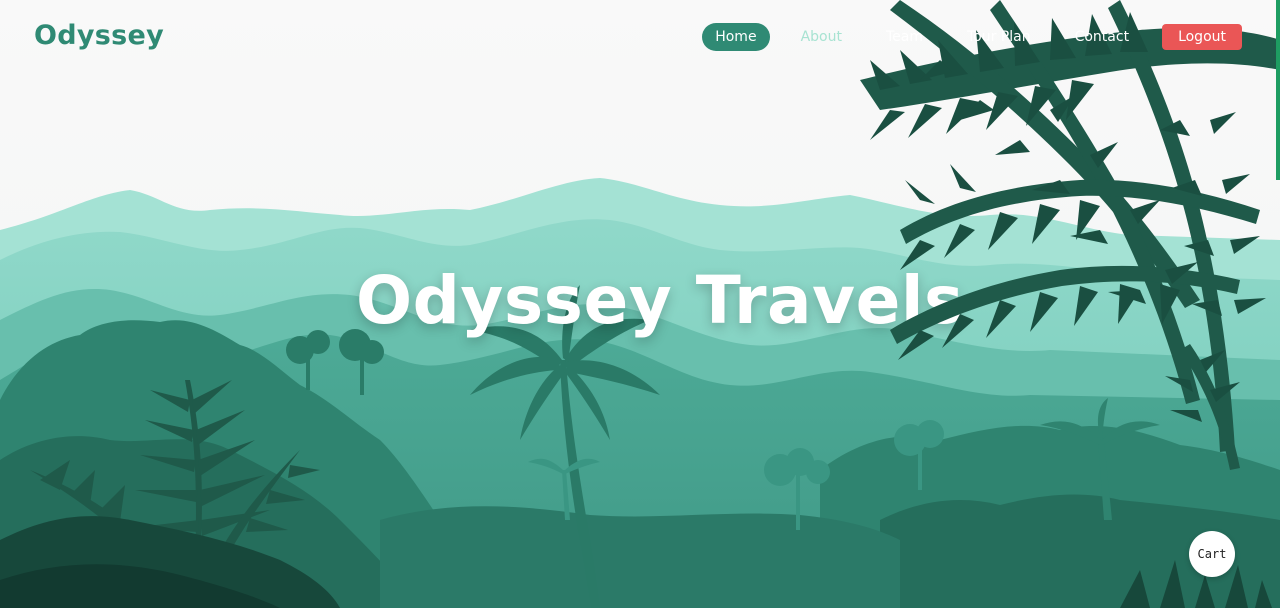 This screenshot has height=608, width=1280. What do you see at coordinates (1102, 37) in the screenshot?
I see `nav-item-contact: Contact` at bounding box center [1102, 37].